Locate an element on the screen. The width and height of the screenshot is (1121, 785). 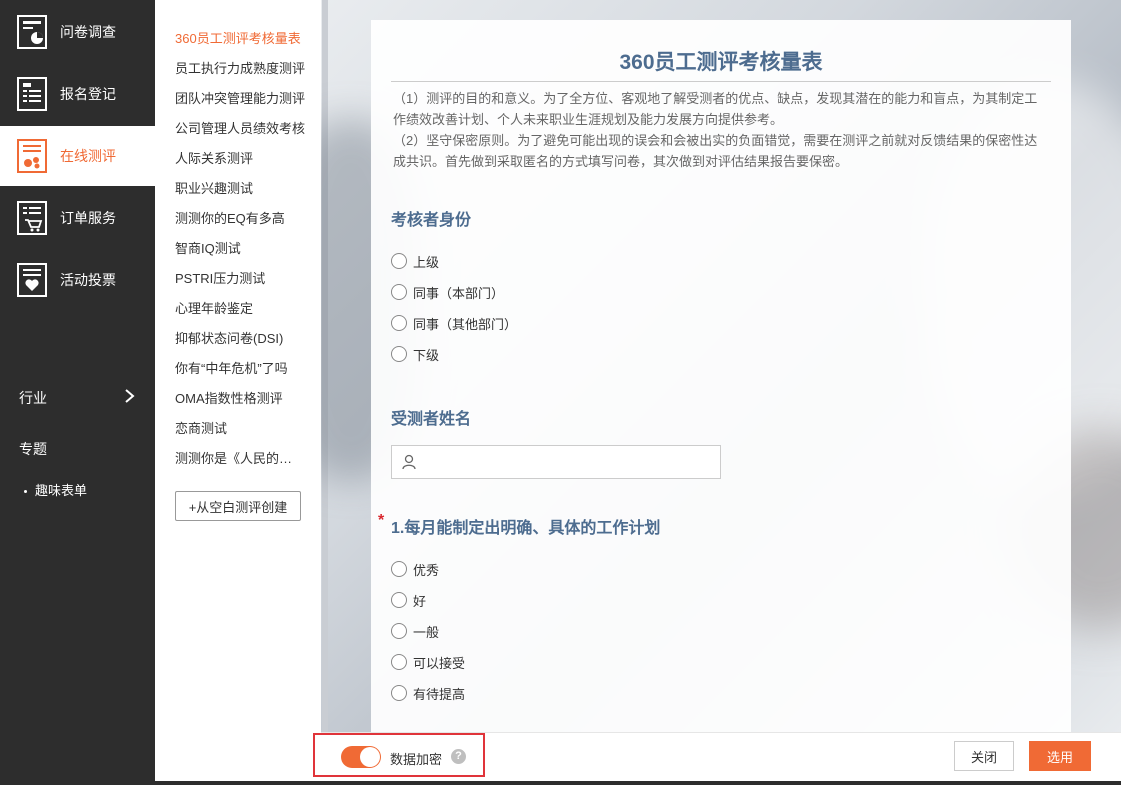
chevron-right-icon is located at coordinates (130, 396).